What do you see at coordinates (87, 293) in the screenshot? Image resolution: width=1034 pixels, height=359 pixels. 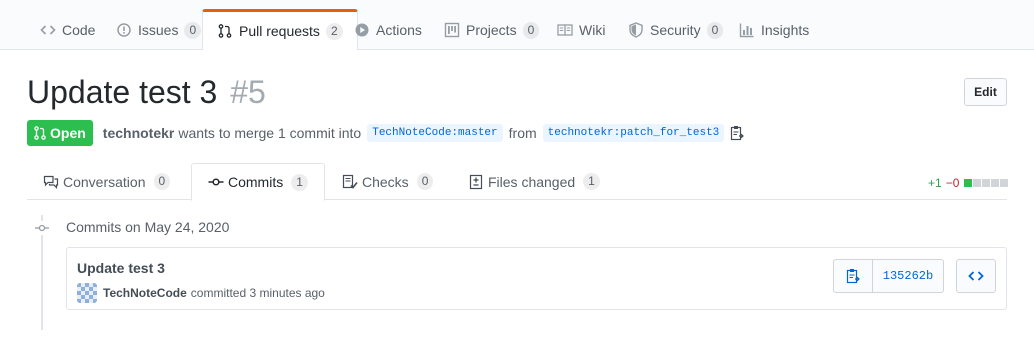 I see `avatar` at bounding box center [87, 293].